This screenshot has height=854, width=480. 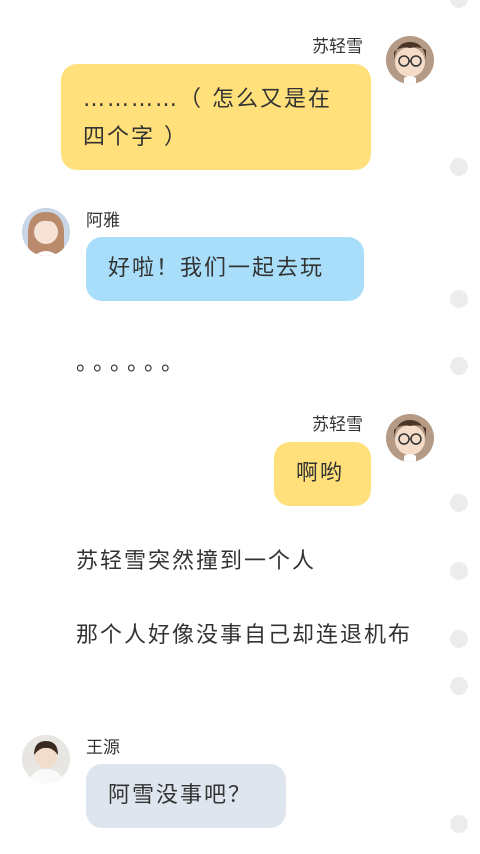 I want to click on message-text: …………（ 怎么又是在四个字 ）, so click(x=207, y=118).